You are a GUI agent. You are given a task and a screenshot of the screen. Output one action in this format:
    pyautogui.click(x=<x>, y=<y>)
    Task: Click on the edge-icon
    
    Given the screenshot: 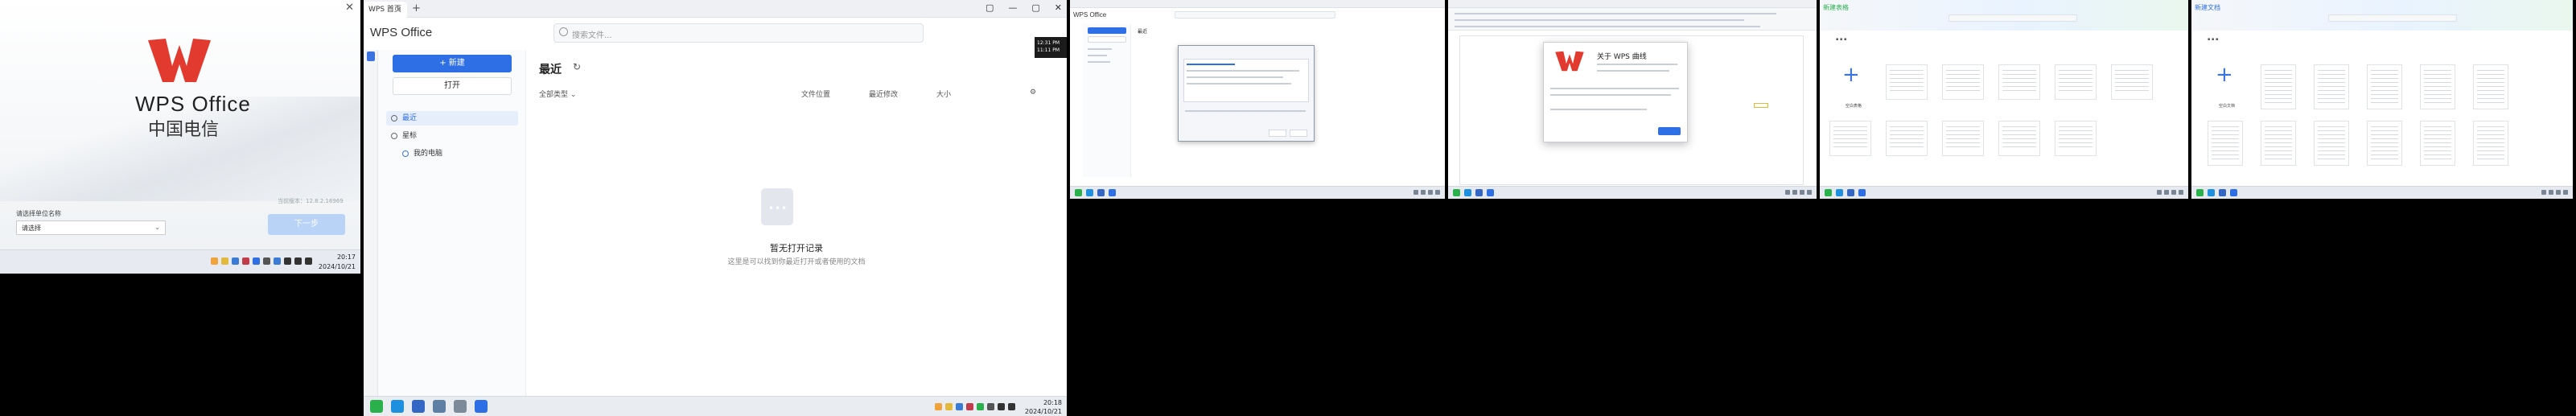 What is the action you would take?
    pyautogui.click(x=397, y=406)
    